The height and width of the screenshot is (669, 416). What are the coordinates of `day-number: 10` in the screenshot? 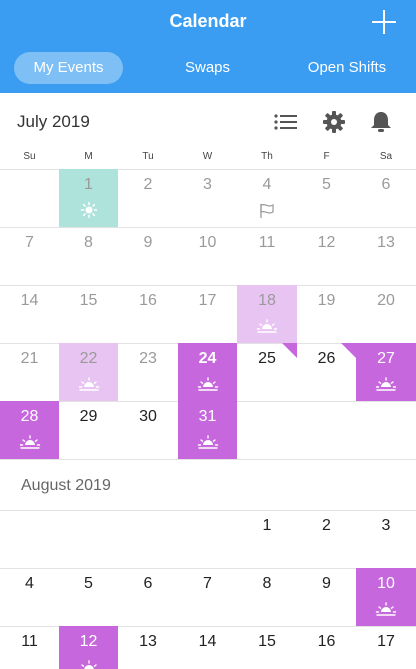 It's located at (386, 583).